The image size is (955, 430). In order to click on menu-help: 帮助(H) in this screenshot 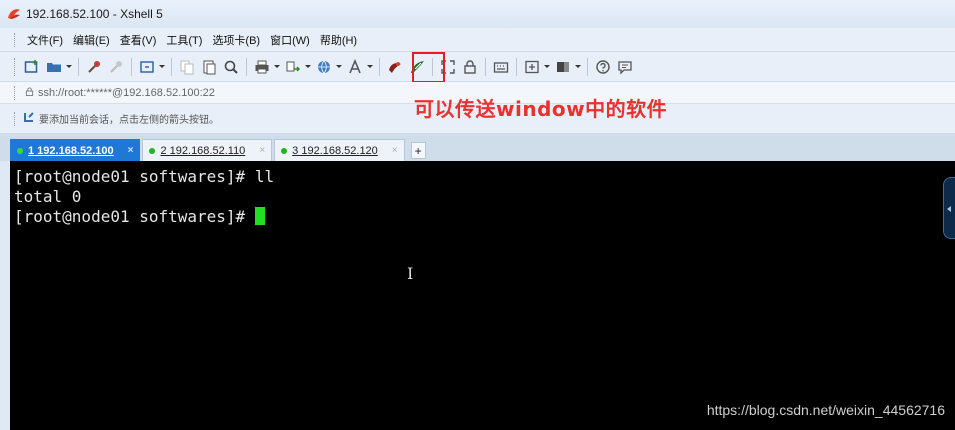, I will do `click(339, 40)`.